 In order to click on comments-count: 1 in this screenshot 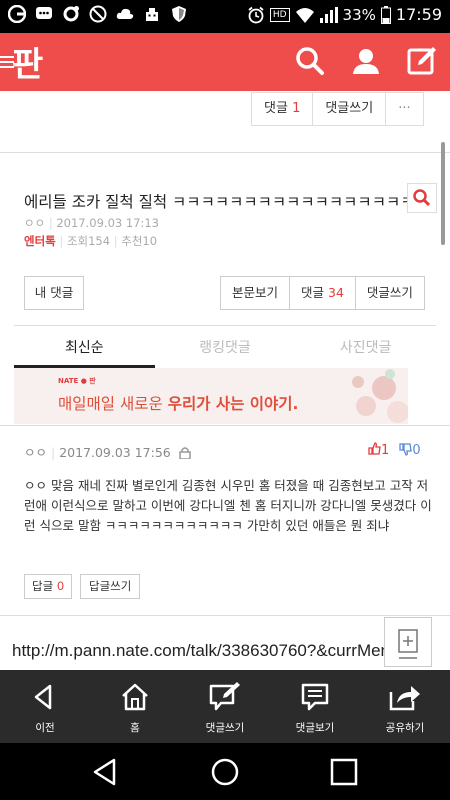, I will do `click(296, 108)`.